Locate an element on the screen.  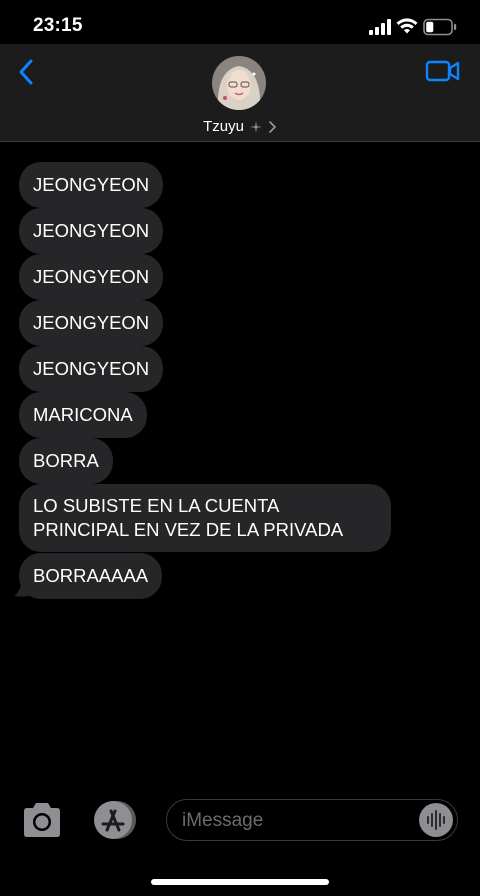
chevron-right-icon is located at coordinates (273, 126).